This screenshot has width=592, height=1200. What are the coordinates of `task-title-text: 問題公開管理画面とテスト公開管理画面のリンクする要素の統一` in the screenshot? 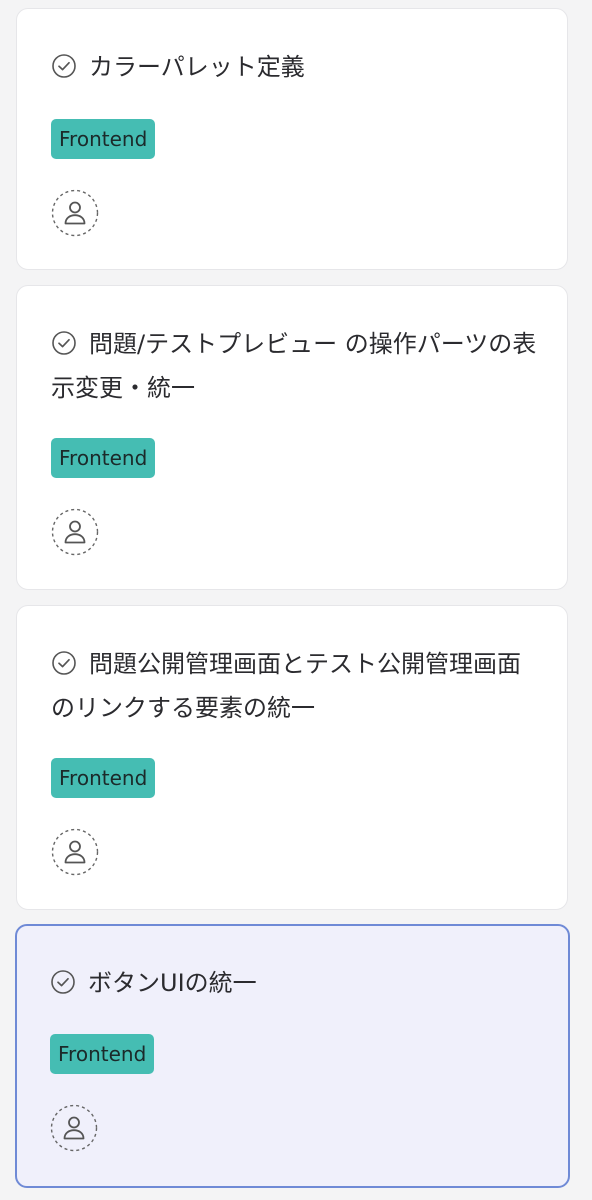 It's located at (286, 686).